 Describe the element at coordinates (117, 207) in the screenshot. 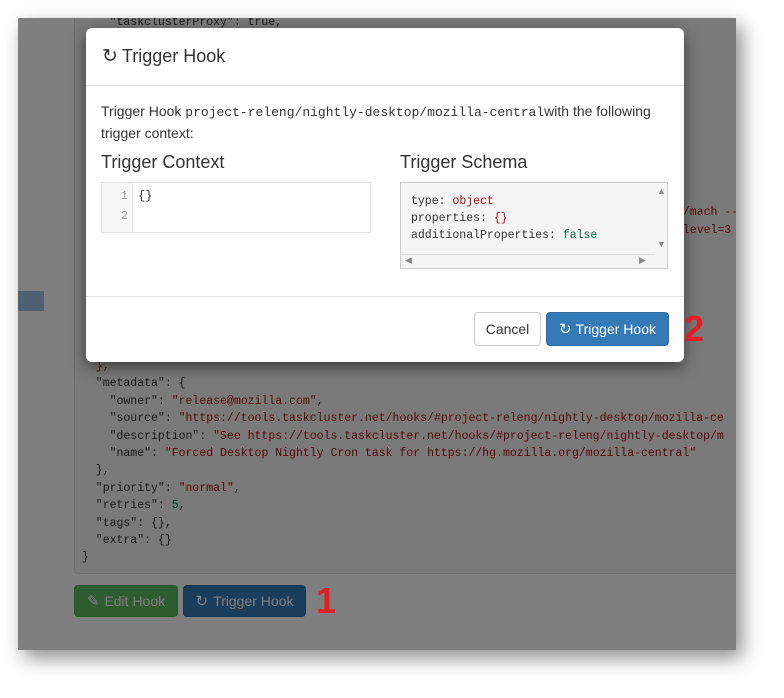

I see `editor-gutter: 1 2` at that location.